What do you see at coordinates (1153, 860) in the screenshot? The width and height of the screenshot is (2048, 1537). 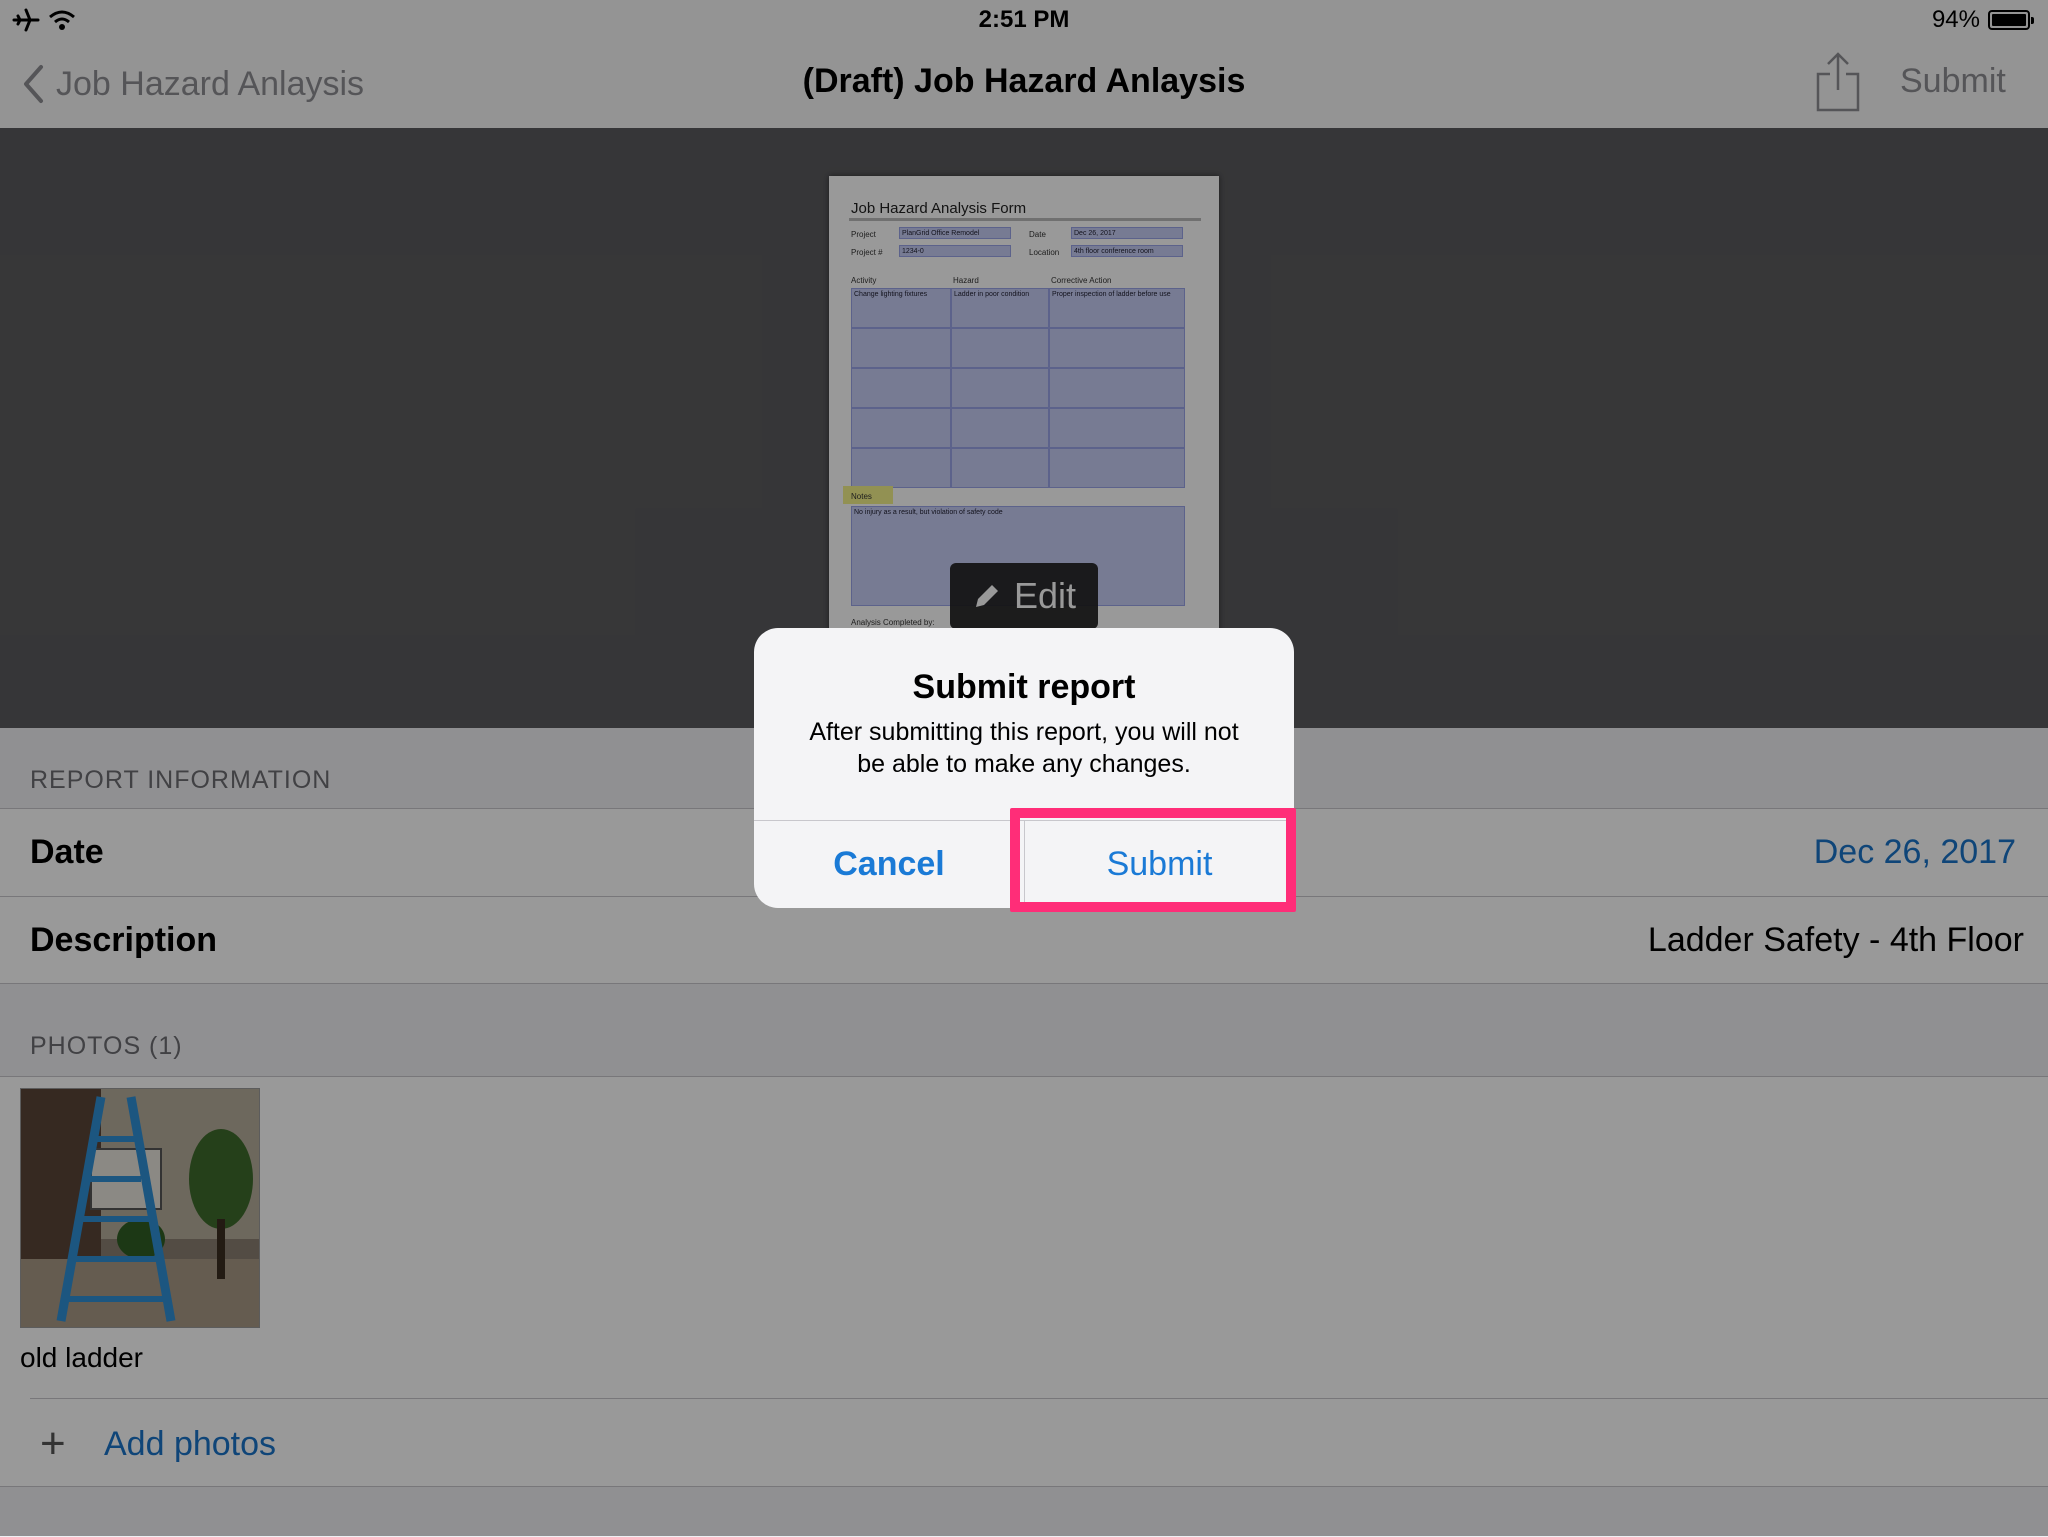 I see `submit-highlight-box` at bounding box center [1153, 860].